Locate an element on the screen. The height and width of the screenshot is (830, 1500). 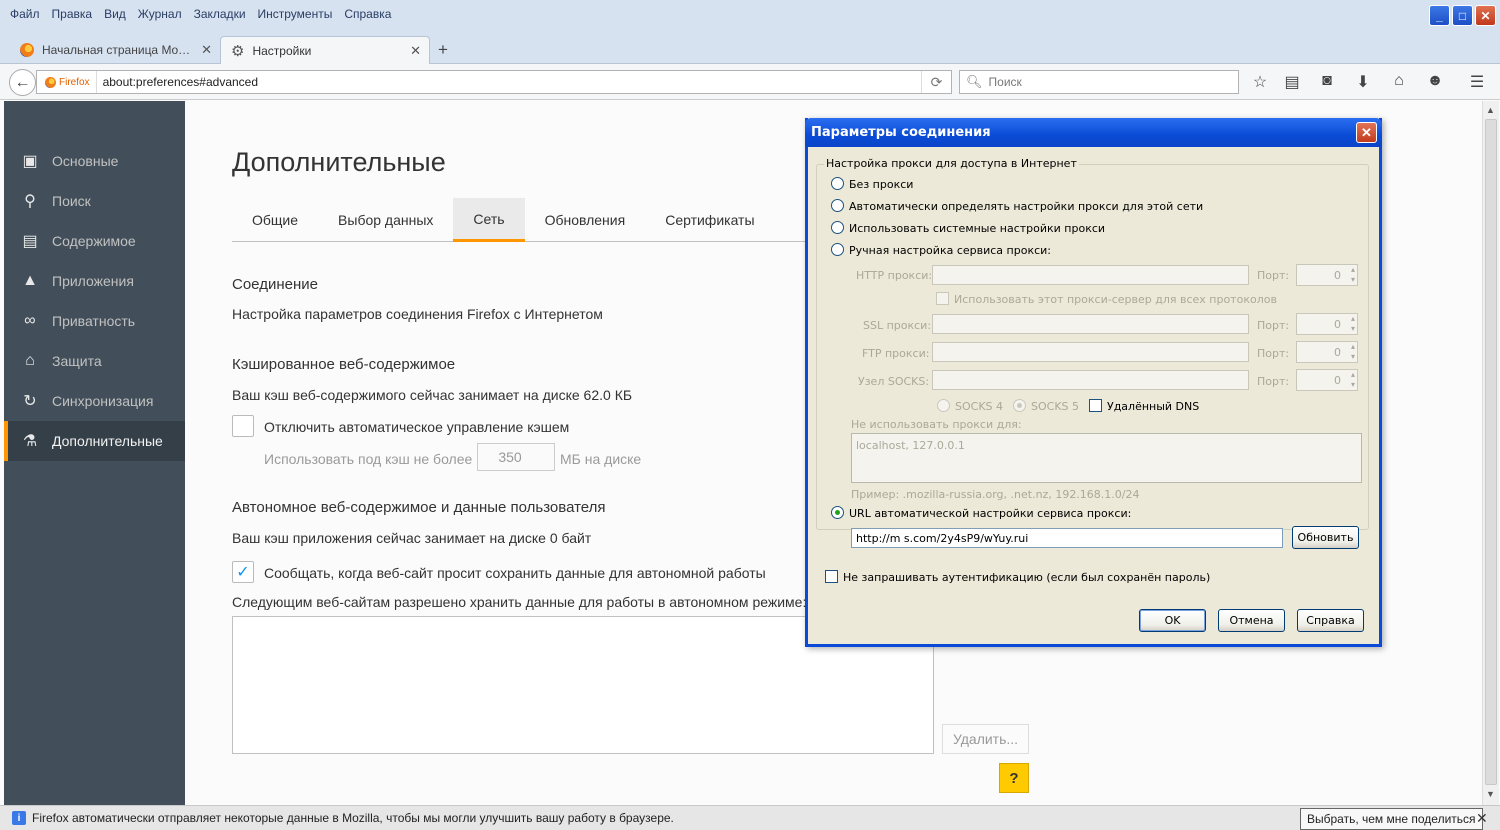
system-proxy-radio is located at coordinates (837, 227).